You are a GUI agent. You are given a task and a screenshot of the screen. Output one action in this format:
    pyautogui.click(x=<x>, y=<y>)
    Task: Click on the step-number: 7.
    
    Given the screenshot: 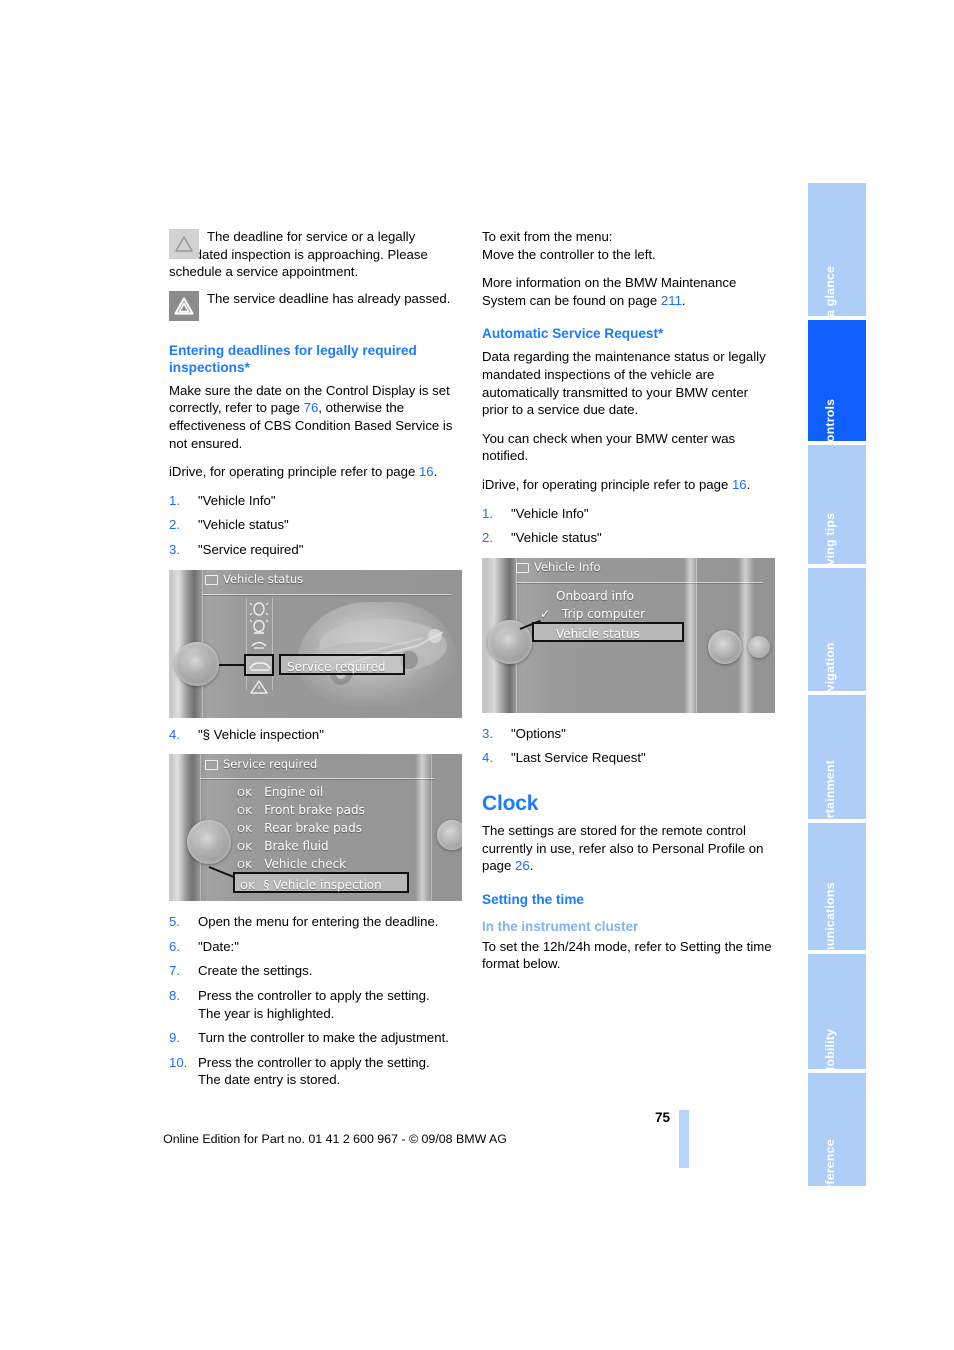 What is the action you would take?
    pyautogui.click(x=174, y=971)
    